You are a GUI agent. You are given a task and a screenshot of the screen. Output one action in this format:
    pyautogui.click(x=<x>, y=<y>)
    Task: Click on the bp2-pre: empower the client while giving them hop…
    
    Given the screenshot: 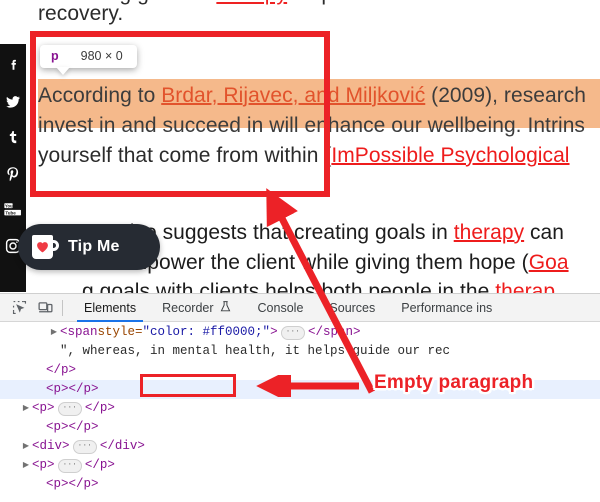 What is the action you would take?
    pyautogui.click(x=323, y=262)
    